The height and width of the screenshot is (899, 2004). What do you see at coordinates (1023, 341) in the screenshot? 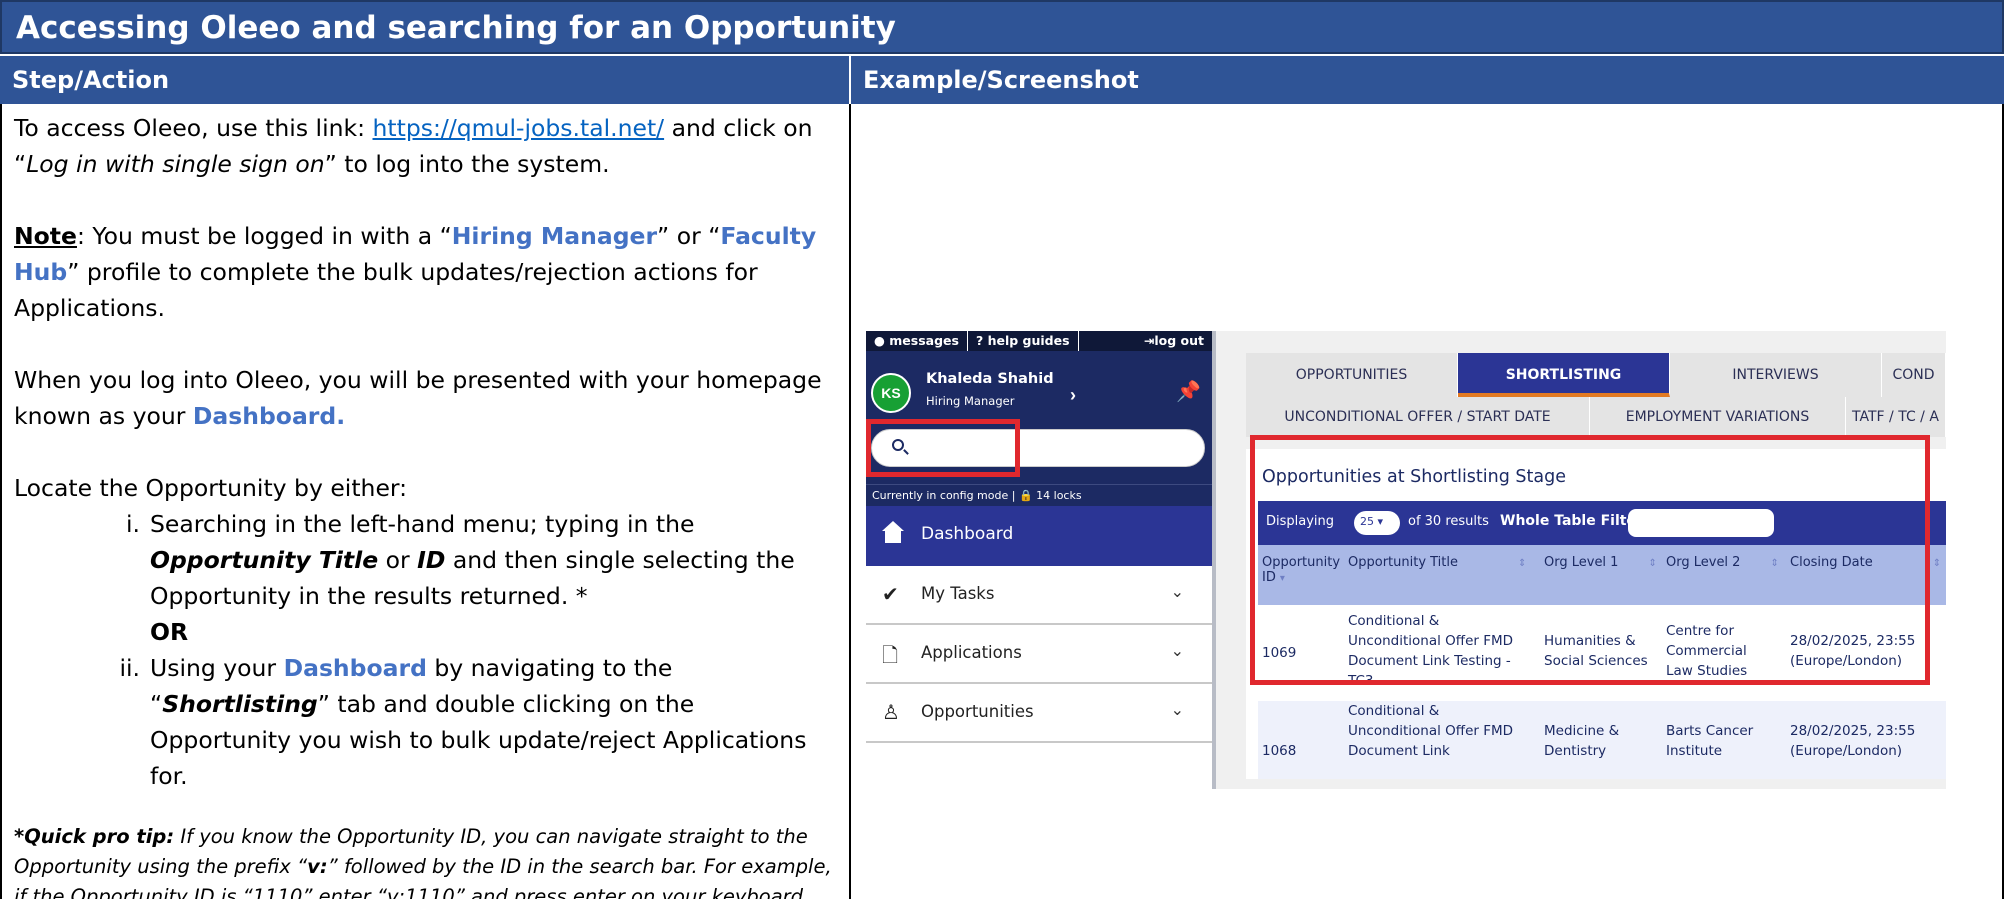
I see `help-guides-link: ? help guides` at bounding box center [1023, 341].